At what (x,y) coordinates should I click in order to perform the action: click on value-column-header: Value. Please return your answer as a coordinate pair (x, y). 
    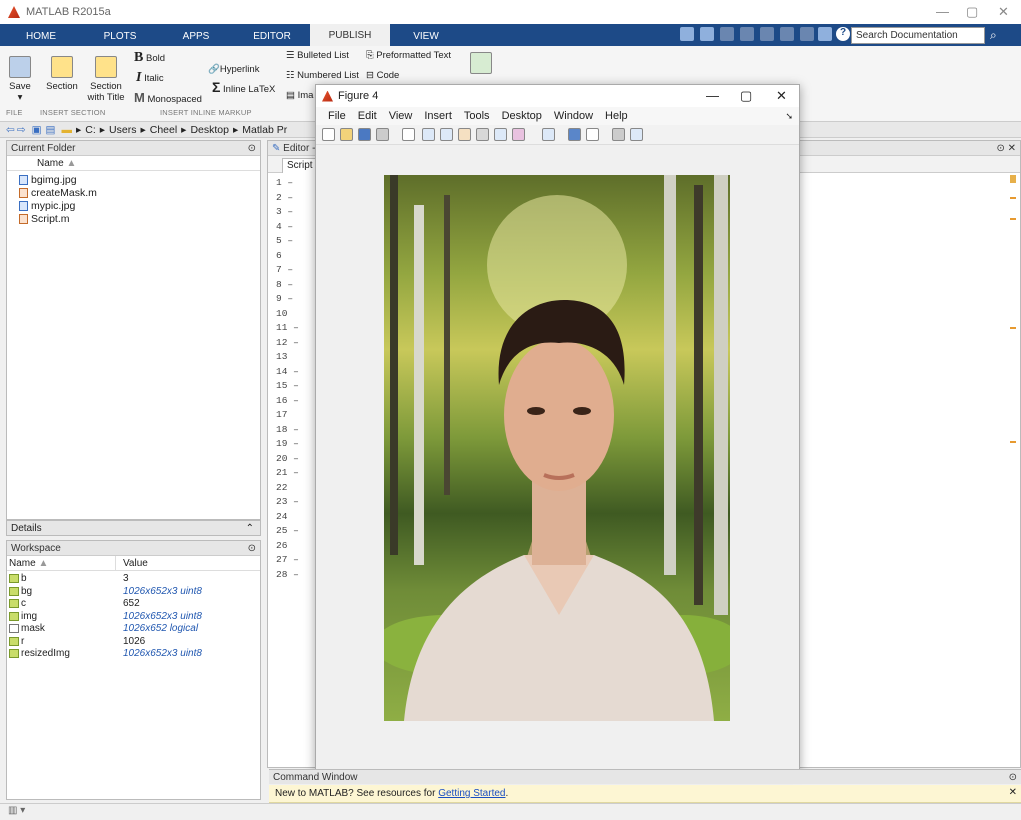
    Looking at the image, I should click on (135, 563).